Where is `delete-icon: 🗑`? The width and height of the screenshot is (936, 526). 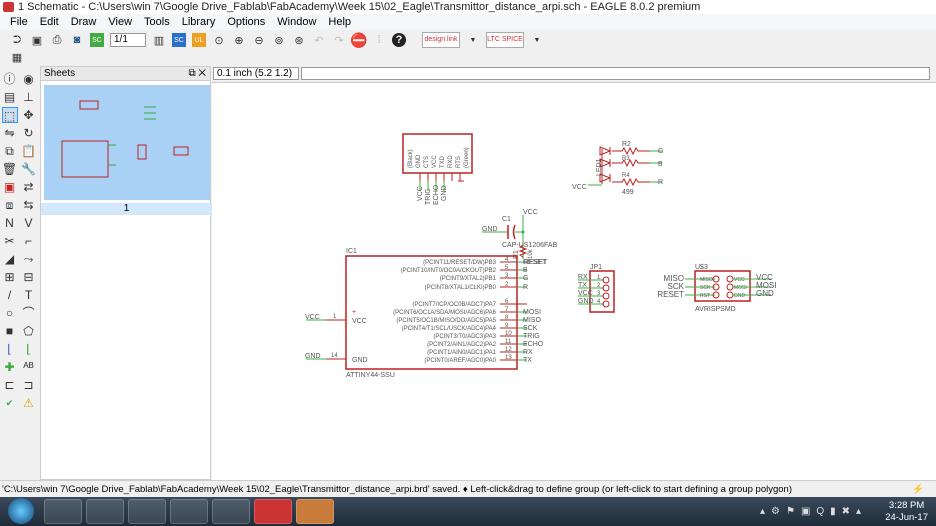 delete-icon: 🗑 is located at coordinates (10, 169).